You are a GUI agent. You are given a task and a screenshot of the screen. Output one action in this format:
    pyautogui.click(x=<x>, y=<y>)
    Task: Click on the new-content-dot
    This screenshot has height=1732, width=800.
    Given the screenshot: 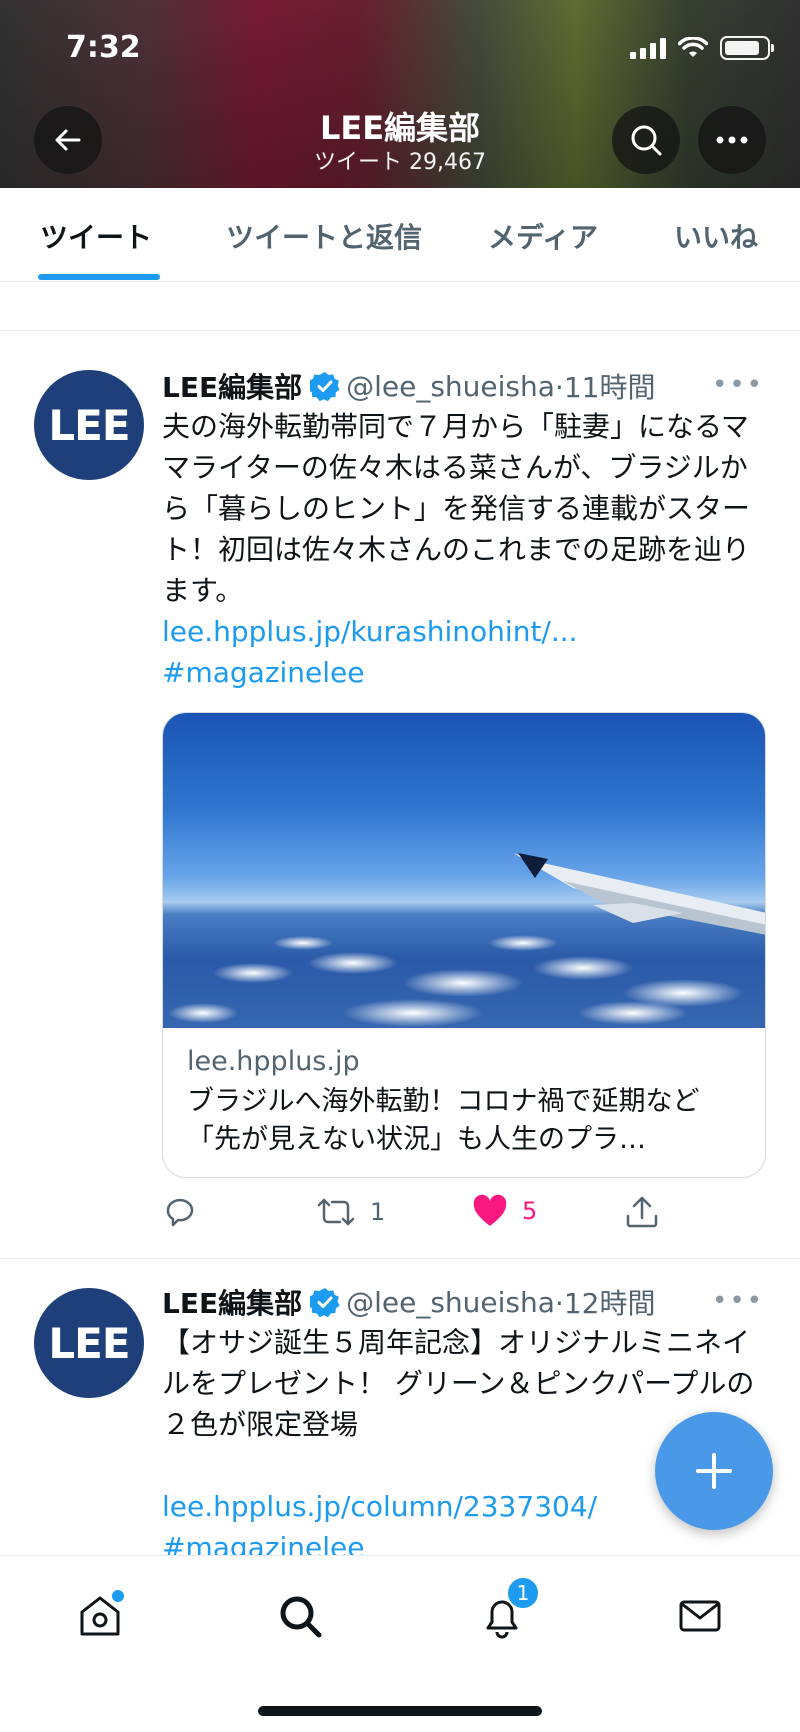 What is the action you would take?
    pyautogui.click(x=118, y=1596)
    